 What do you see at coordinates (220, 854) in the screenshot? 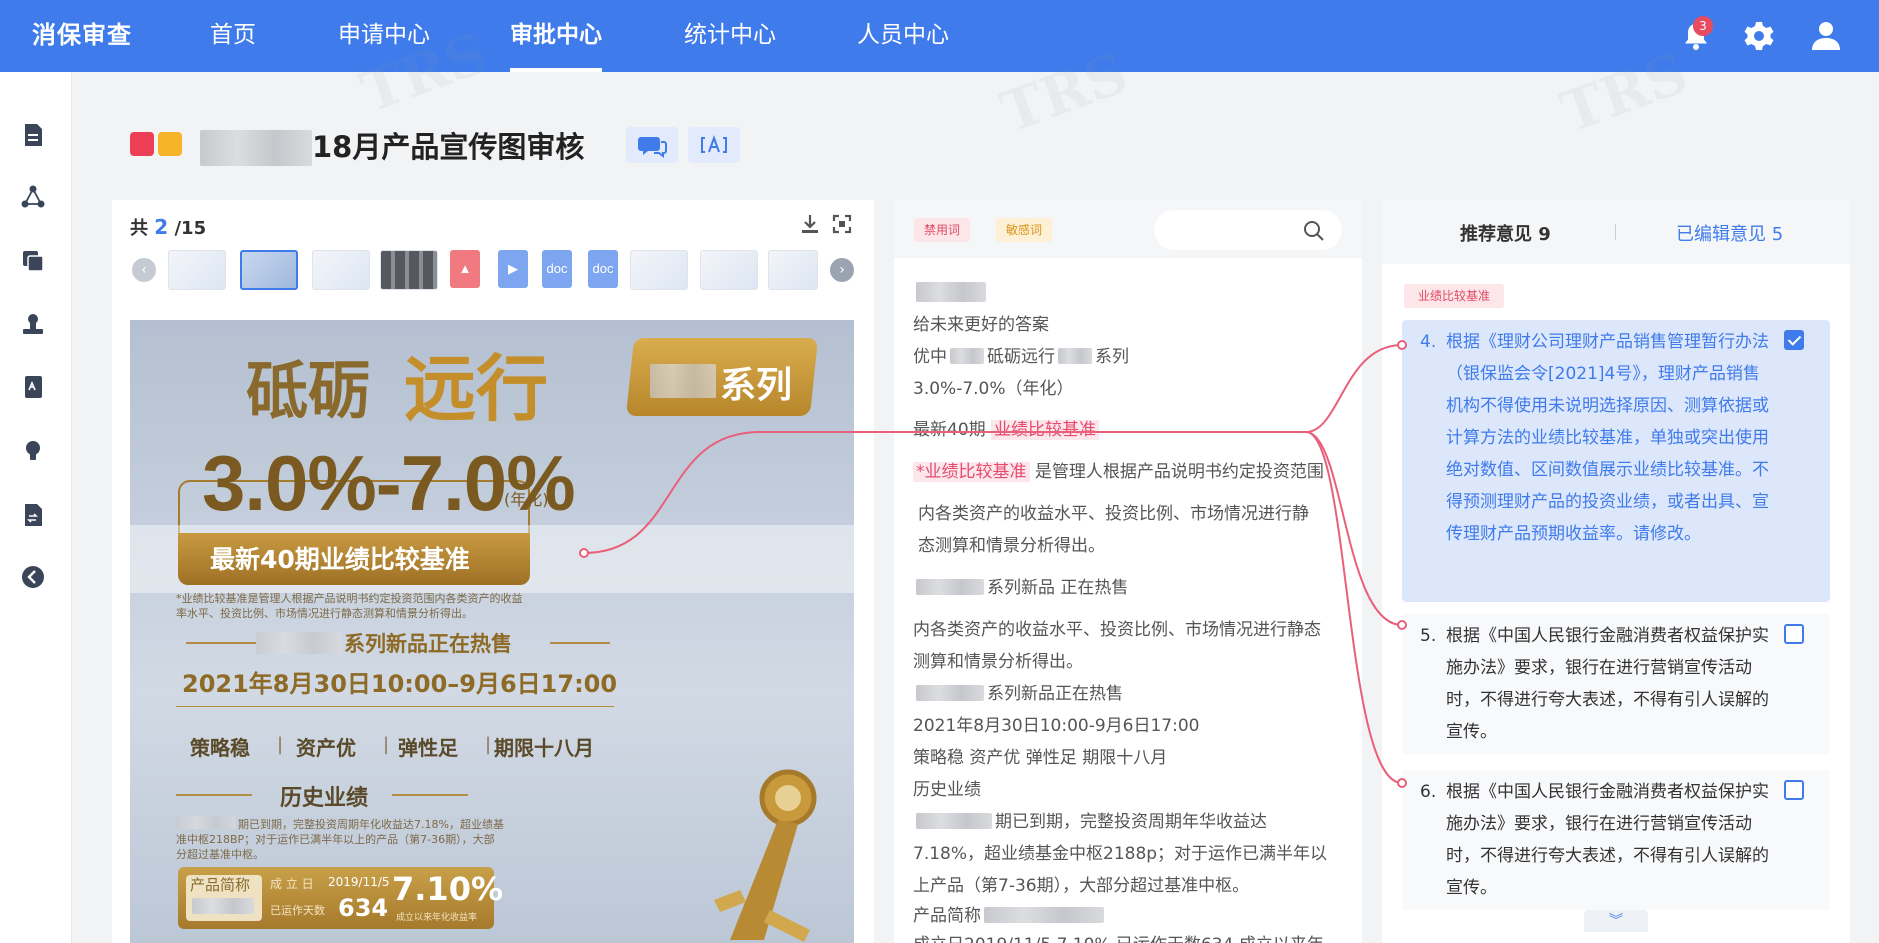
I see `poster-history-line-3: 分超过基准中枢。` at bounding box center [220, 854].